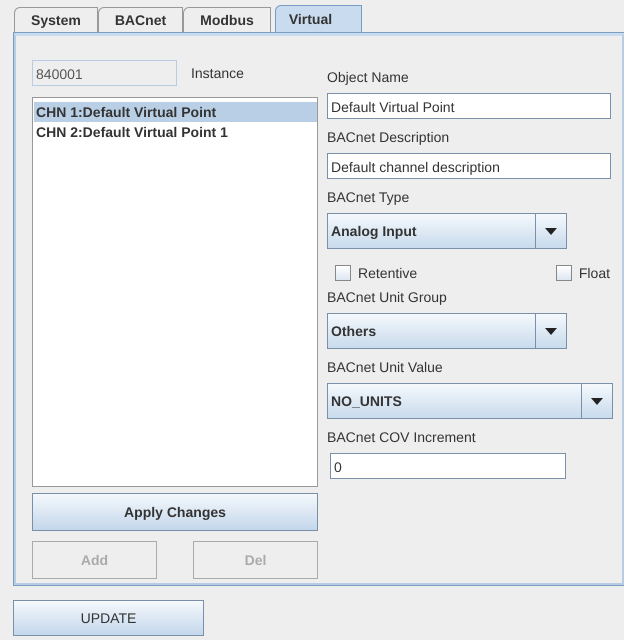 The width and height of the screenshot is (624, 640). Describe the element at coordinates (175, 132) in the screenshot. I see `channel-item: CHN 2:Default Virtual Point 1` at that location.